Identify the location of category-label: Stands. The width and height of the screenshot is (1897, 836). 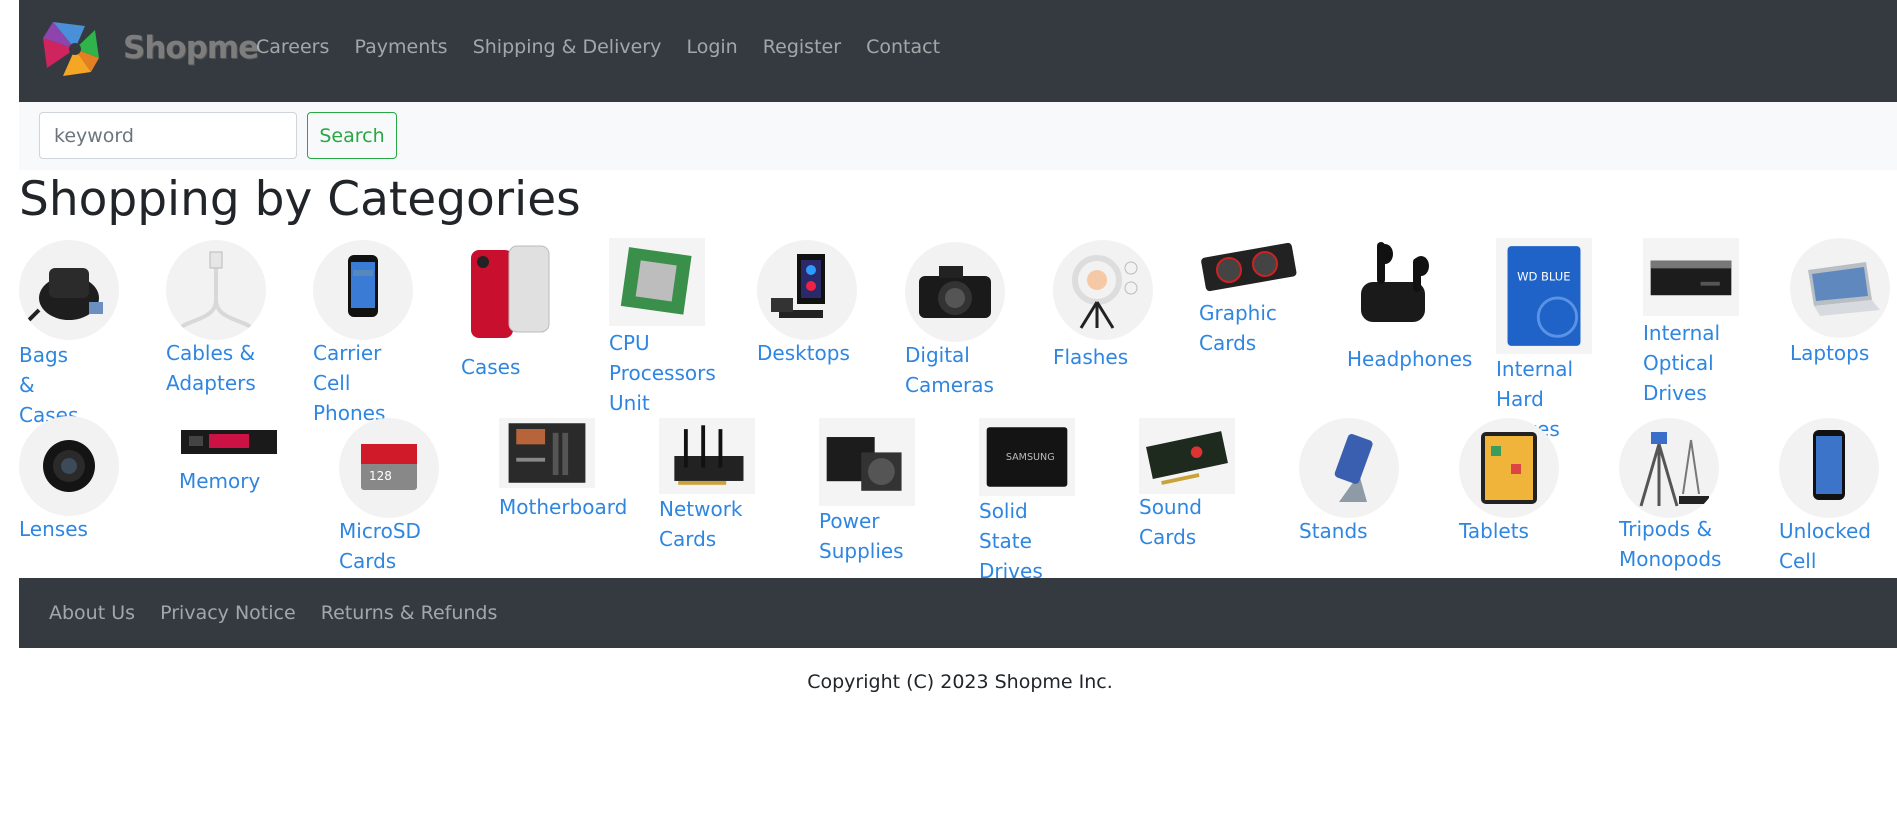
(1333, 531).